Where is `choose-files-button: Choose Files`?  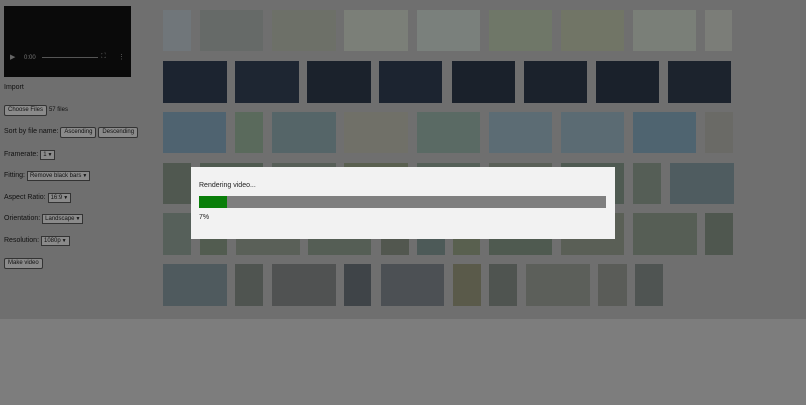
choose-files-button: Choose Files is located at coordinates (26, 110).